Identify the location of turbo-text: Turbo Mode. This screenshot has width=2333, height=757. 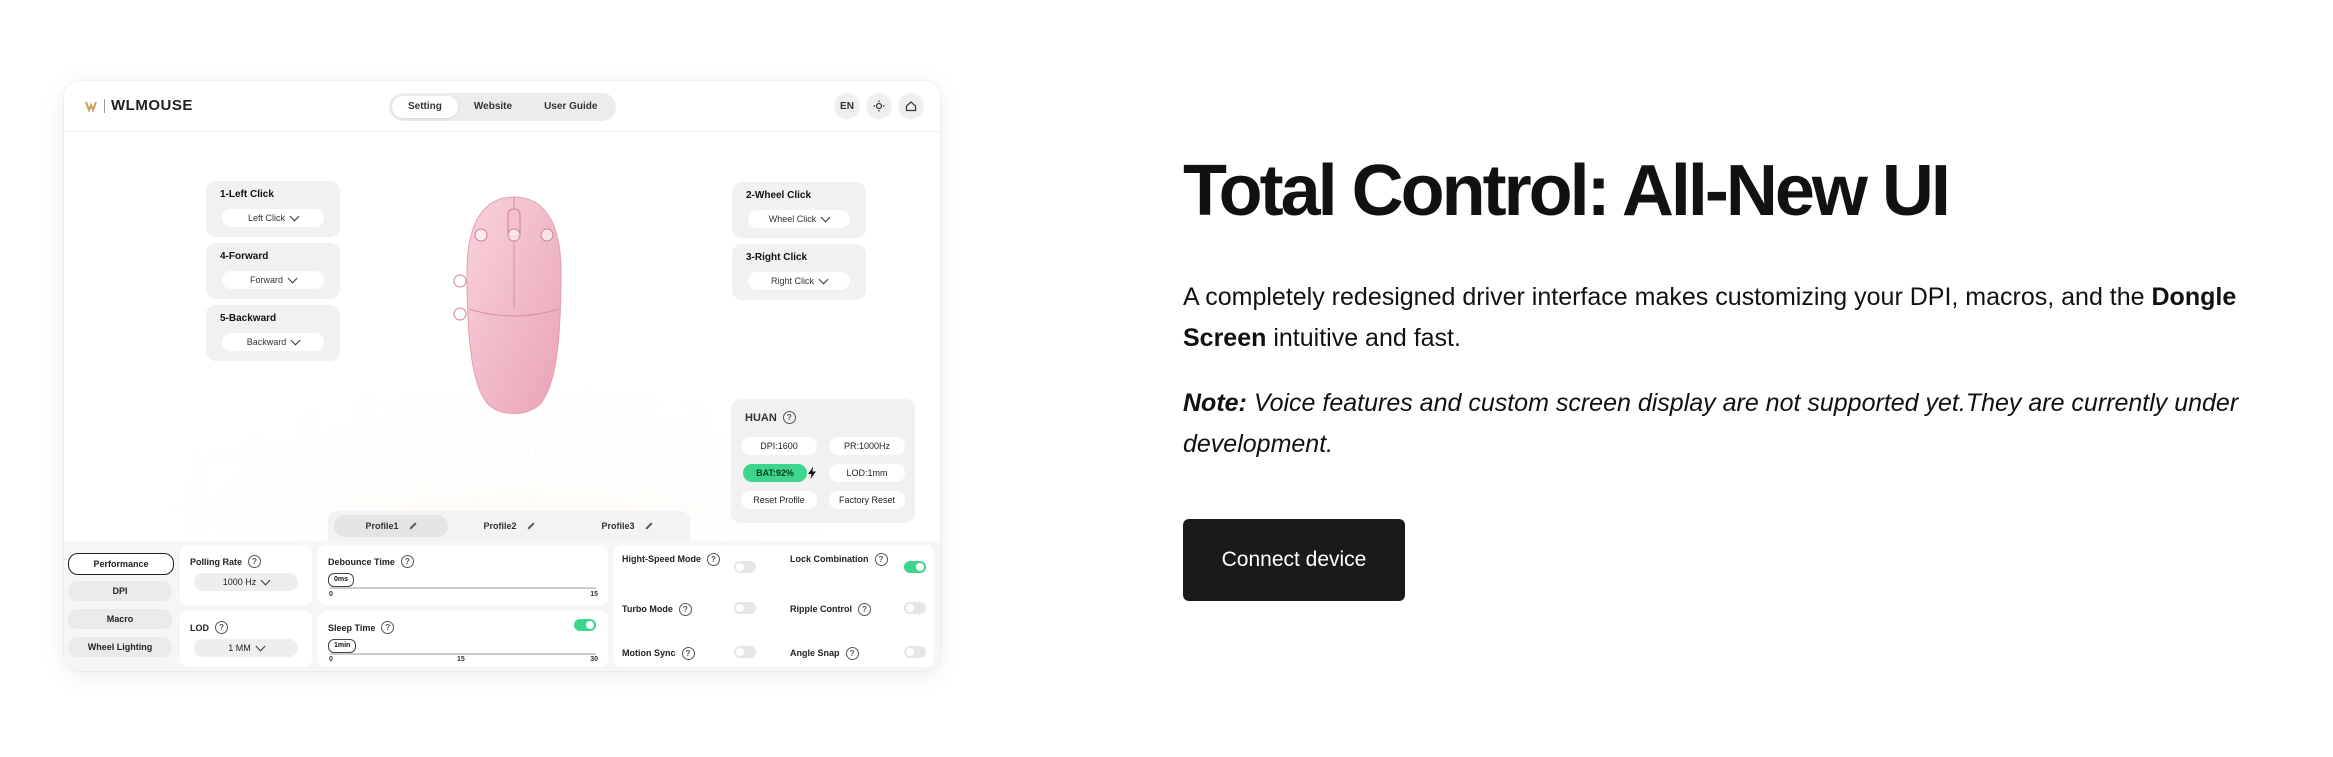
(647, 609).